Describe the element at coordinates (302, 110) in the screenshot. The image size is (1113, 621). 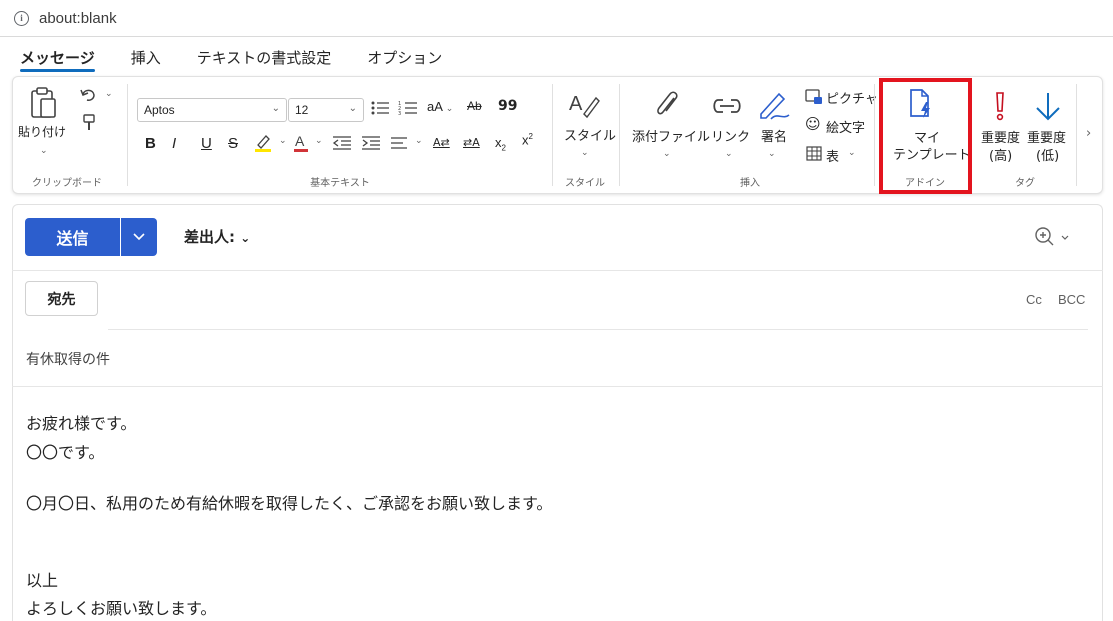
I see `font-size-value: 12` at that location.